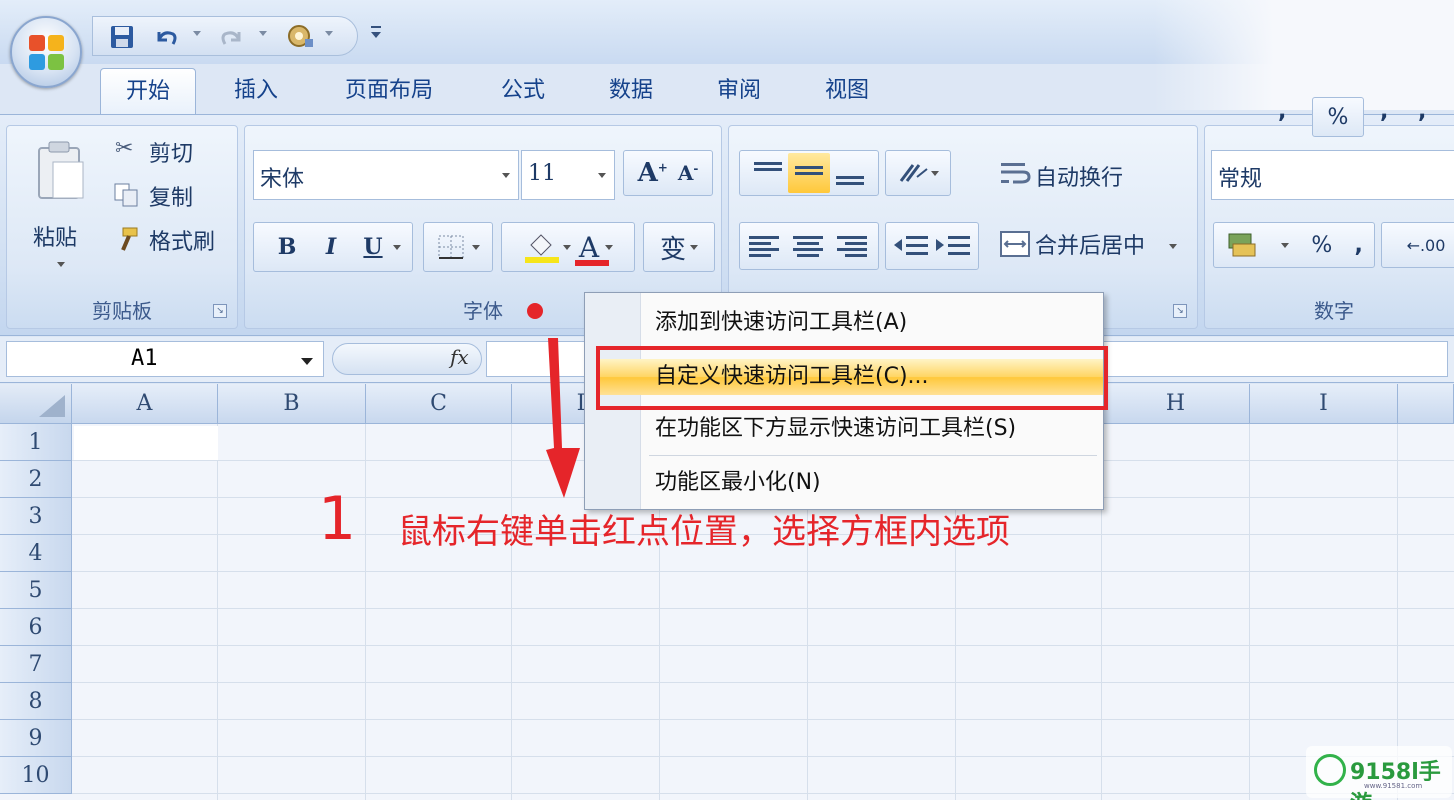 Image resolution: width=1454 pixels, height=800 pixels. Describe the element at coordinates (62, 207) in the screenshot. I see `paste-button: 粘贴` at that location.